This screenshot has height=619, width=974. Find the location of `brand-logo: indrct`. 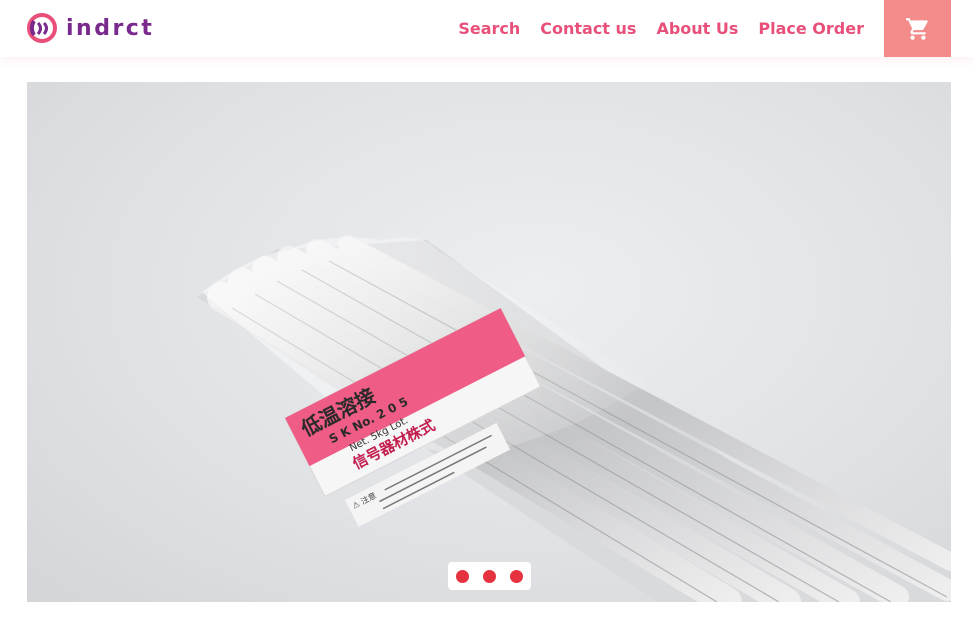

brand-logo: indrct is located at coordinates (90, 28).